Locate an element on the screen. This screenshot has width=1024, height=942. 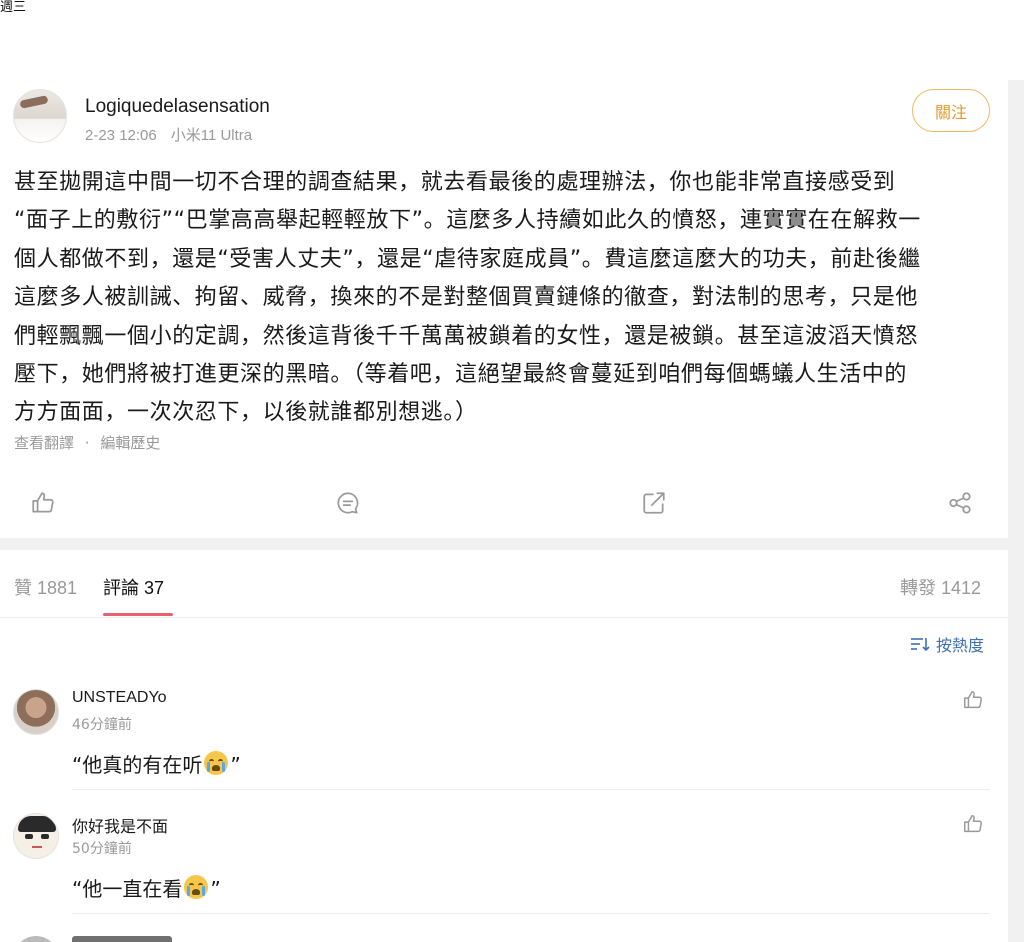
comment-item: UNSTEADYo 46分鐘前 “他真的有在听 ” is located at coordinates (504, 751).